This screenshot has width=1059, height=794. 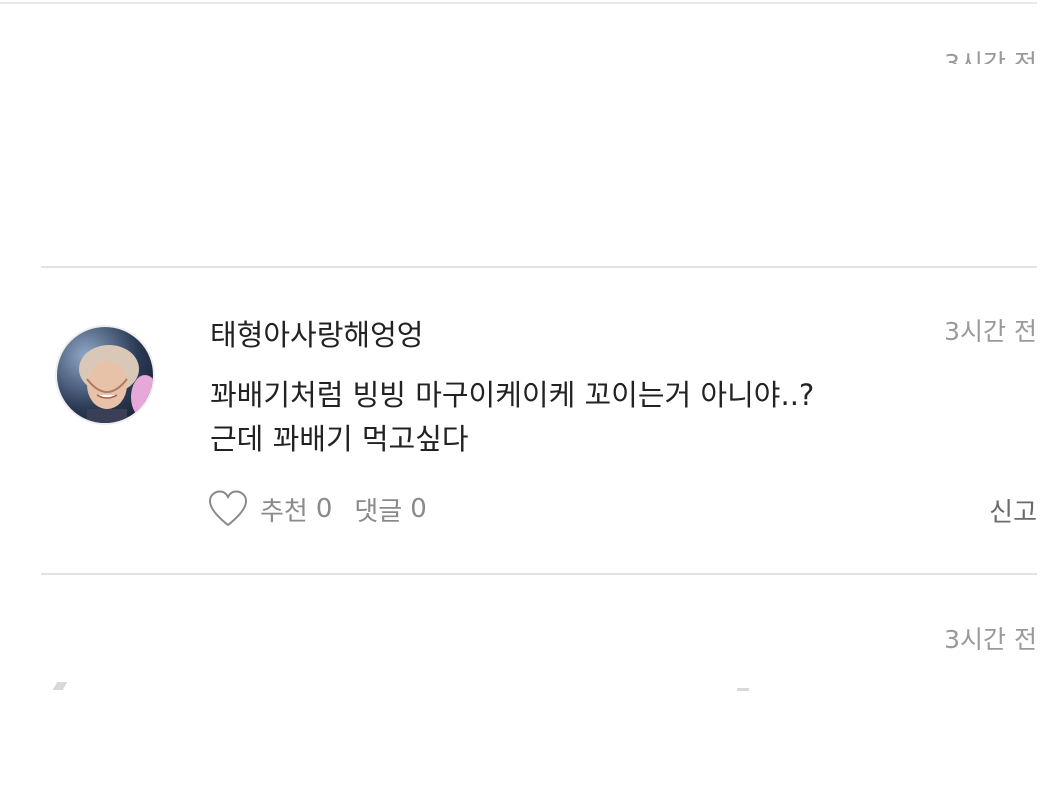 I want to click on top-comment-timestamp: 3시간 전, so click(x=990, y=56).